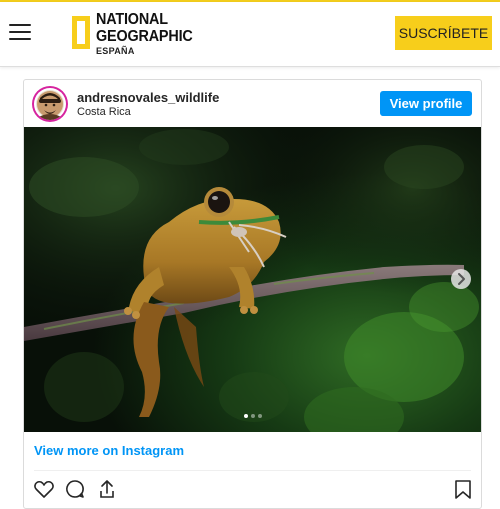  I want to click on avatar, so click(50, 104).